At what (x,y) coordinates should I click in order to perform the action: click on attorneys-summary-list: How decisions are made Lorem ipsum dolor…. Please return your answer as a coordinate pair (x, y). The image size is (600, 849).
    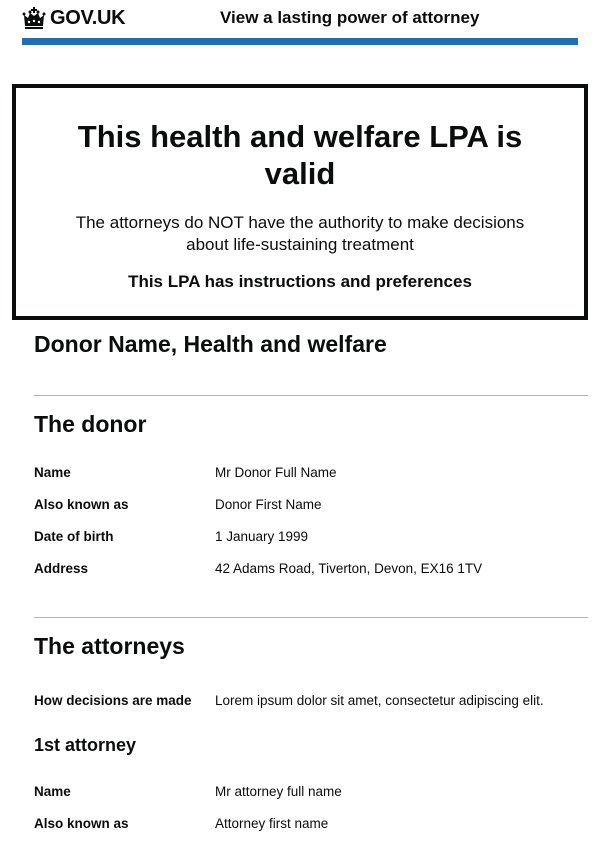
    Looking at the image, I should click on (311, 701).